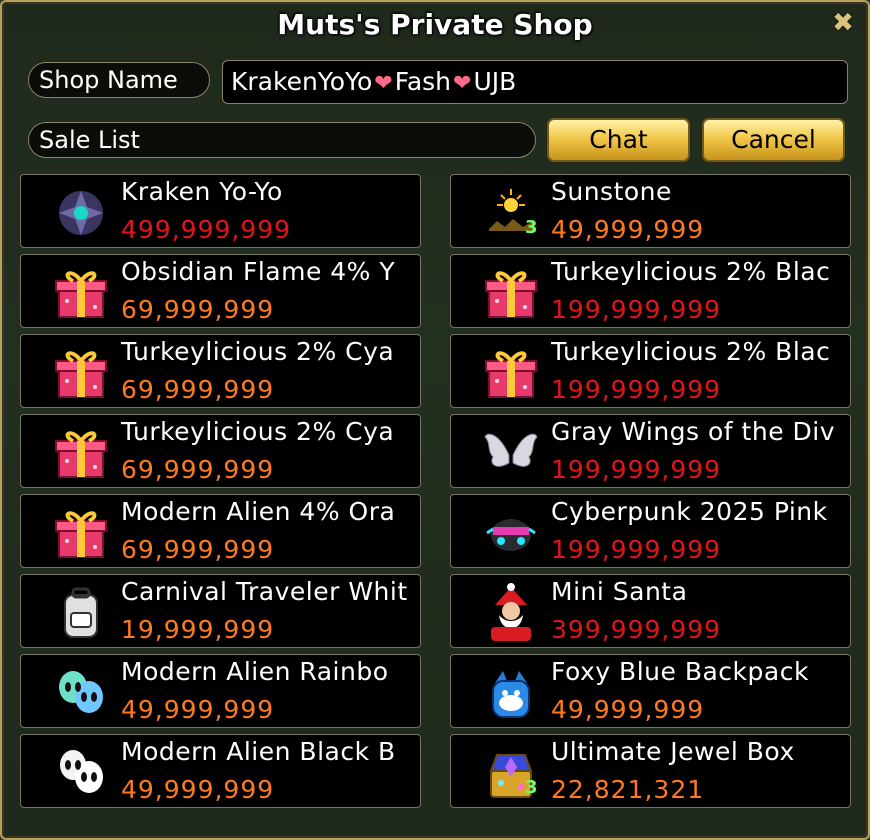 The image size is (870, 840). What do you see at coordinates (650, 211) in the screenshot?
I see `sale-item-slot: Sunstone 49,999,999 3` at bounding box center [650, 211].